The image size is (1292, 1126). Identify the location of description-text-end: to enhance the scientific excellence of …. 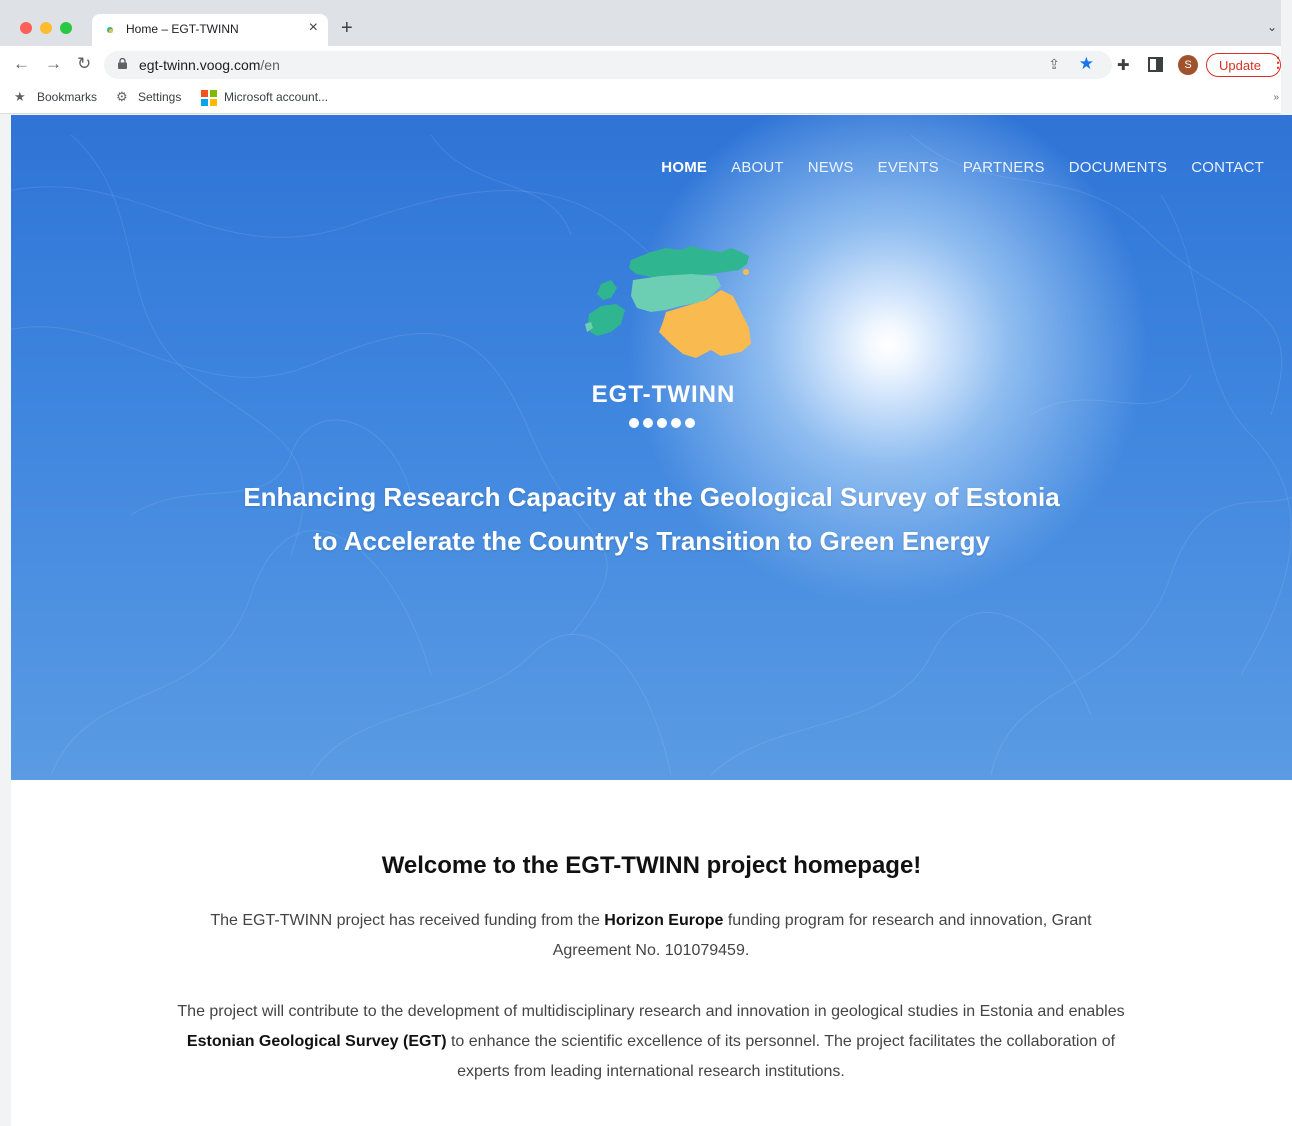
(781, 1056).